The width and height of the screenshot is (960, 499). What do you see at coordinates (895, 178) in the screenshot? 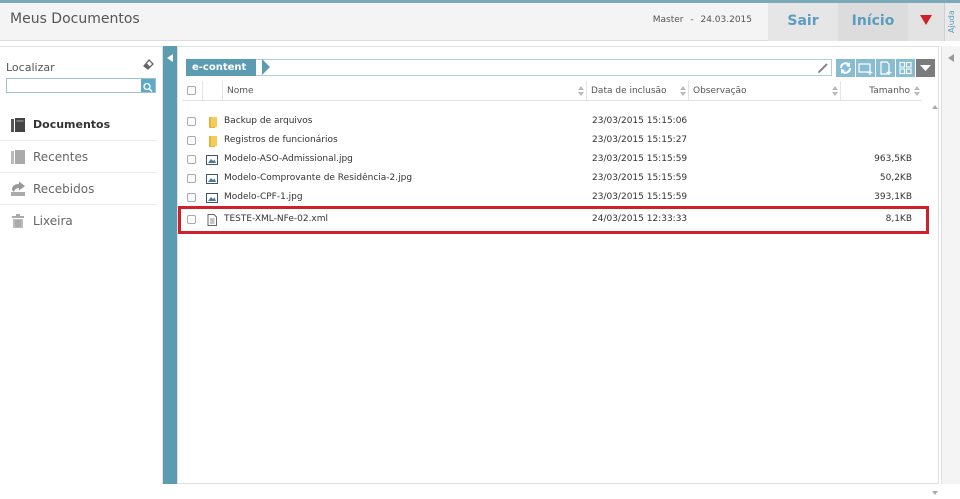
I see `file-size: 50,2KB` at bounding box center [895, 178].